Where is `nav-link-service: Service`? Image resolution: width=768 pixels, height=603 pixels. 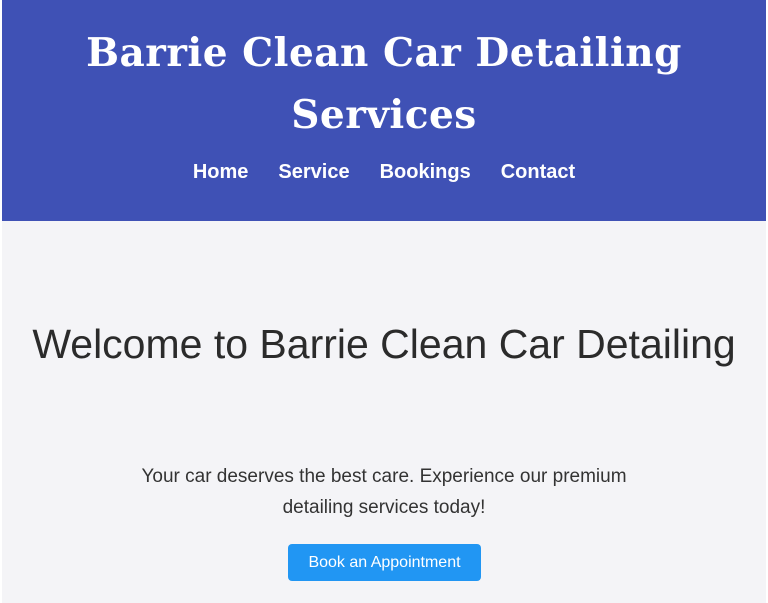
nav-link-service: Service is located at coordinates (313, 172).